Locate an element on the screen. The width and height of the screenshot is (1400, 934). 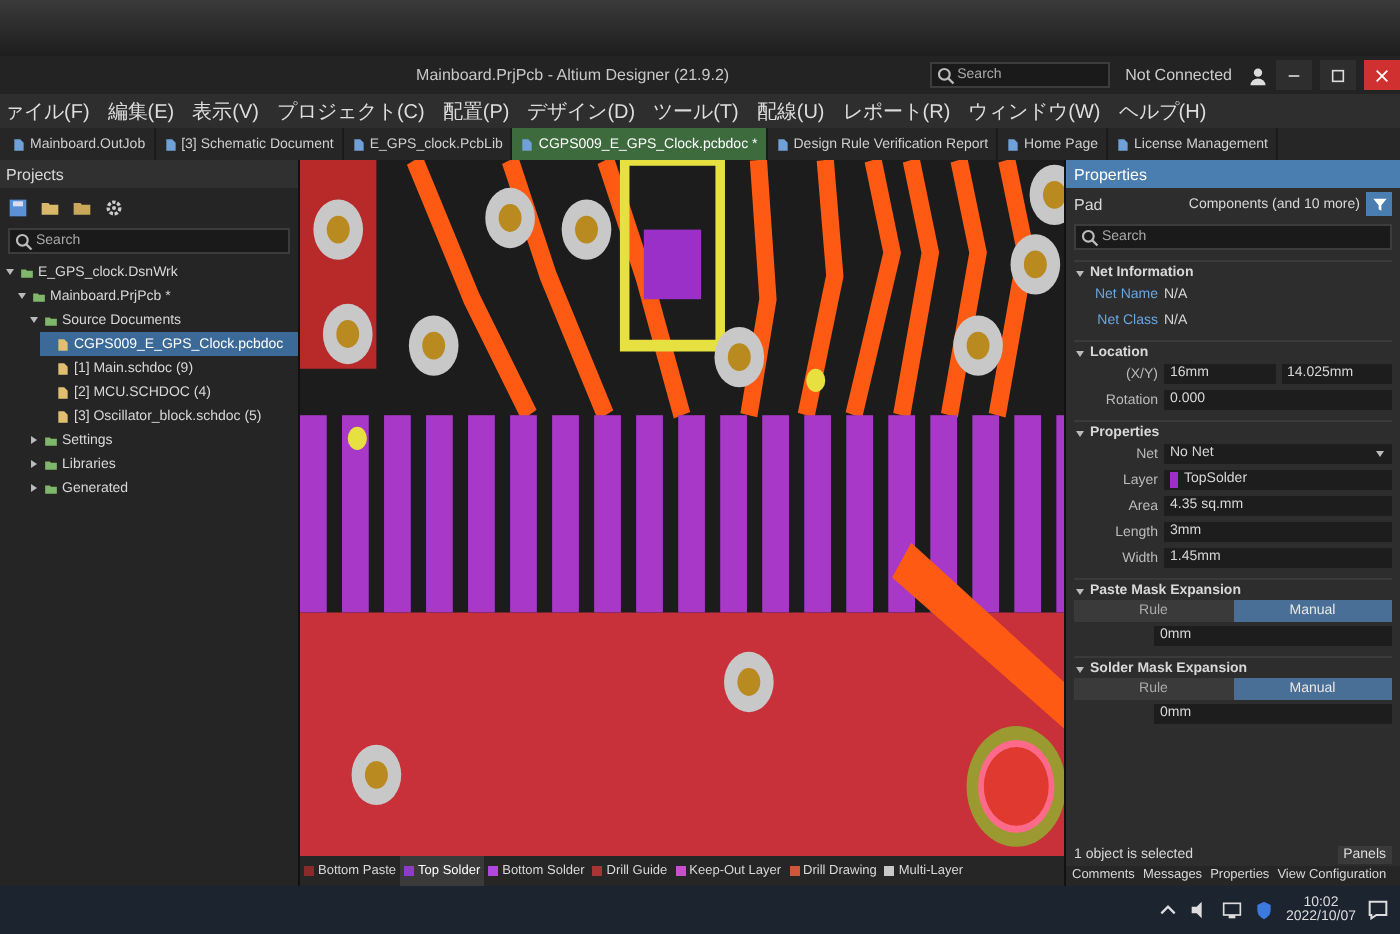
filter-icon is located at coordinates (1379, 204).